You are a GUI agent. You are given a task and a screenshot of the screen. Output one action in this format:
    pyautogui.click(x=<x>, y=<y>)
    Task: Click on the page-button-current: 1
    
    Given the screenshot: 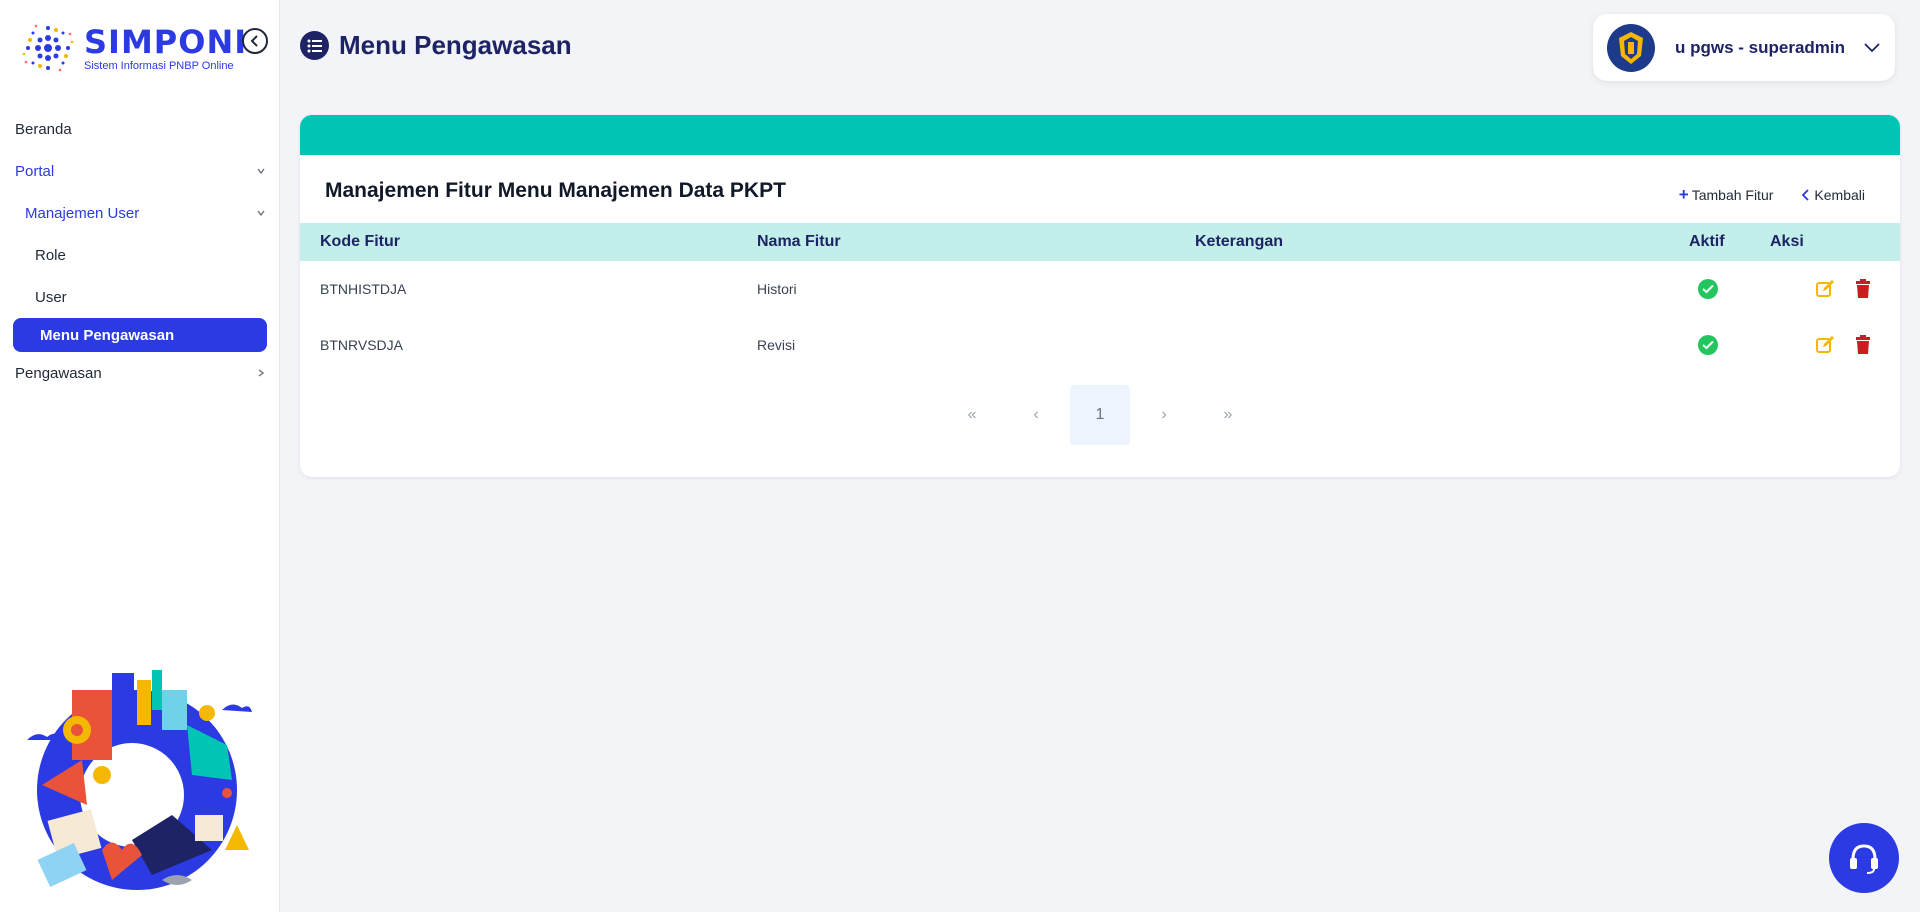 What is the action you would take?
    pyautogui.click(x=1100, y=415)
    